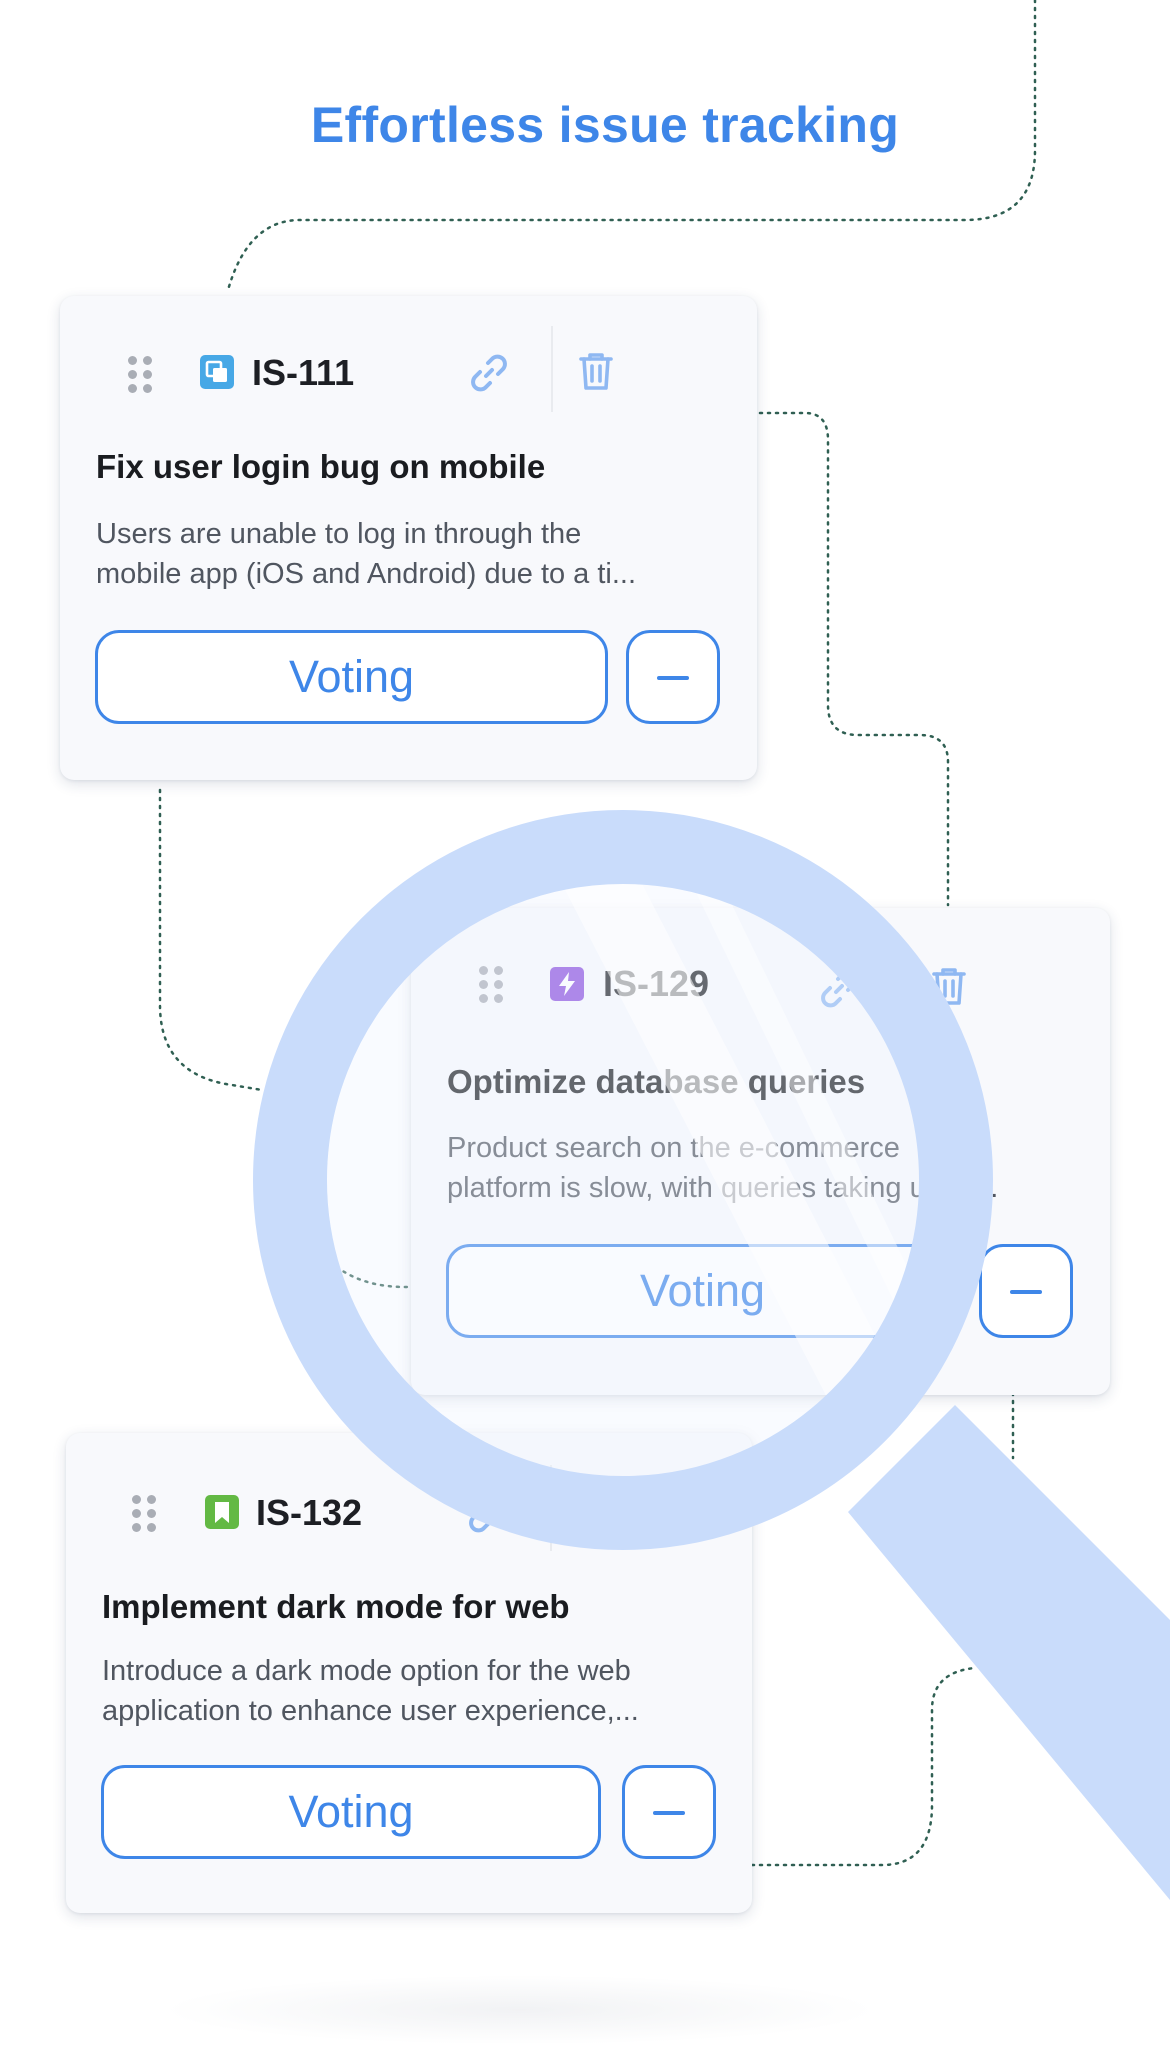 The width and height of the screenshot is (1170, 2045). What do you see at coordinates (673, 1148) in the screenshot?
I see `description-line: Product search on the e-commerce` at bounding box center [673, 1148].